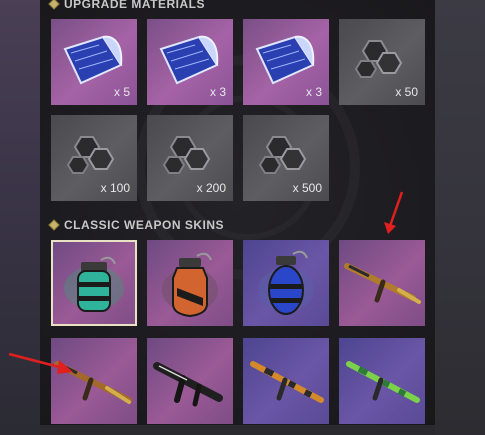 The image size is (485, 435). I want to click on skin-slot-rifle-camo-green, so click(382, 381).